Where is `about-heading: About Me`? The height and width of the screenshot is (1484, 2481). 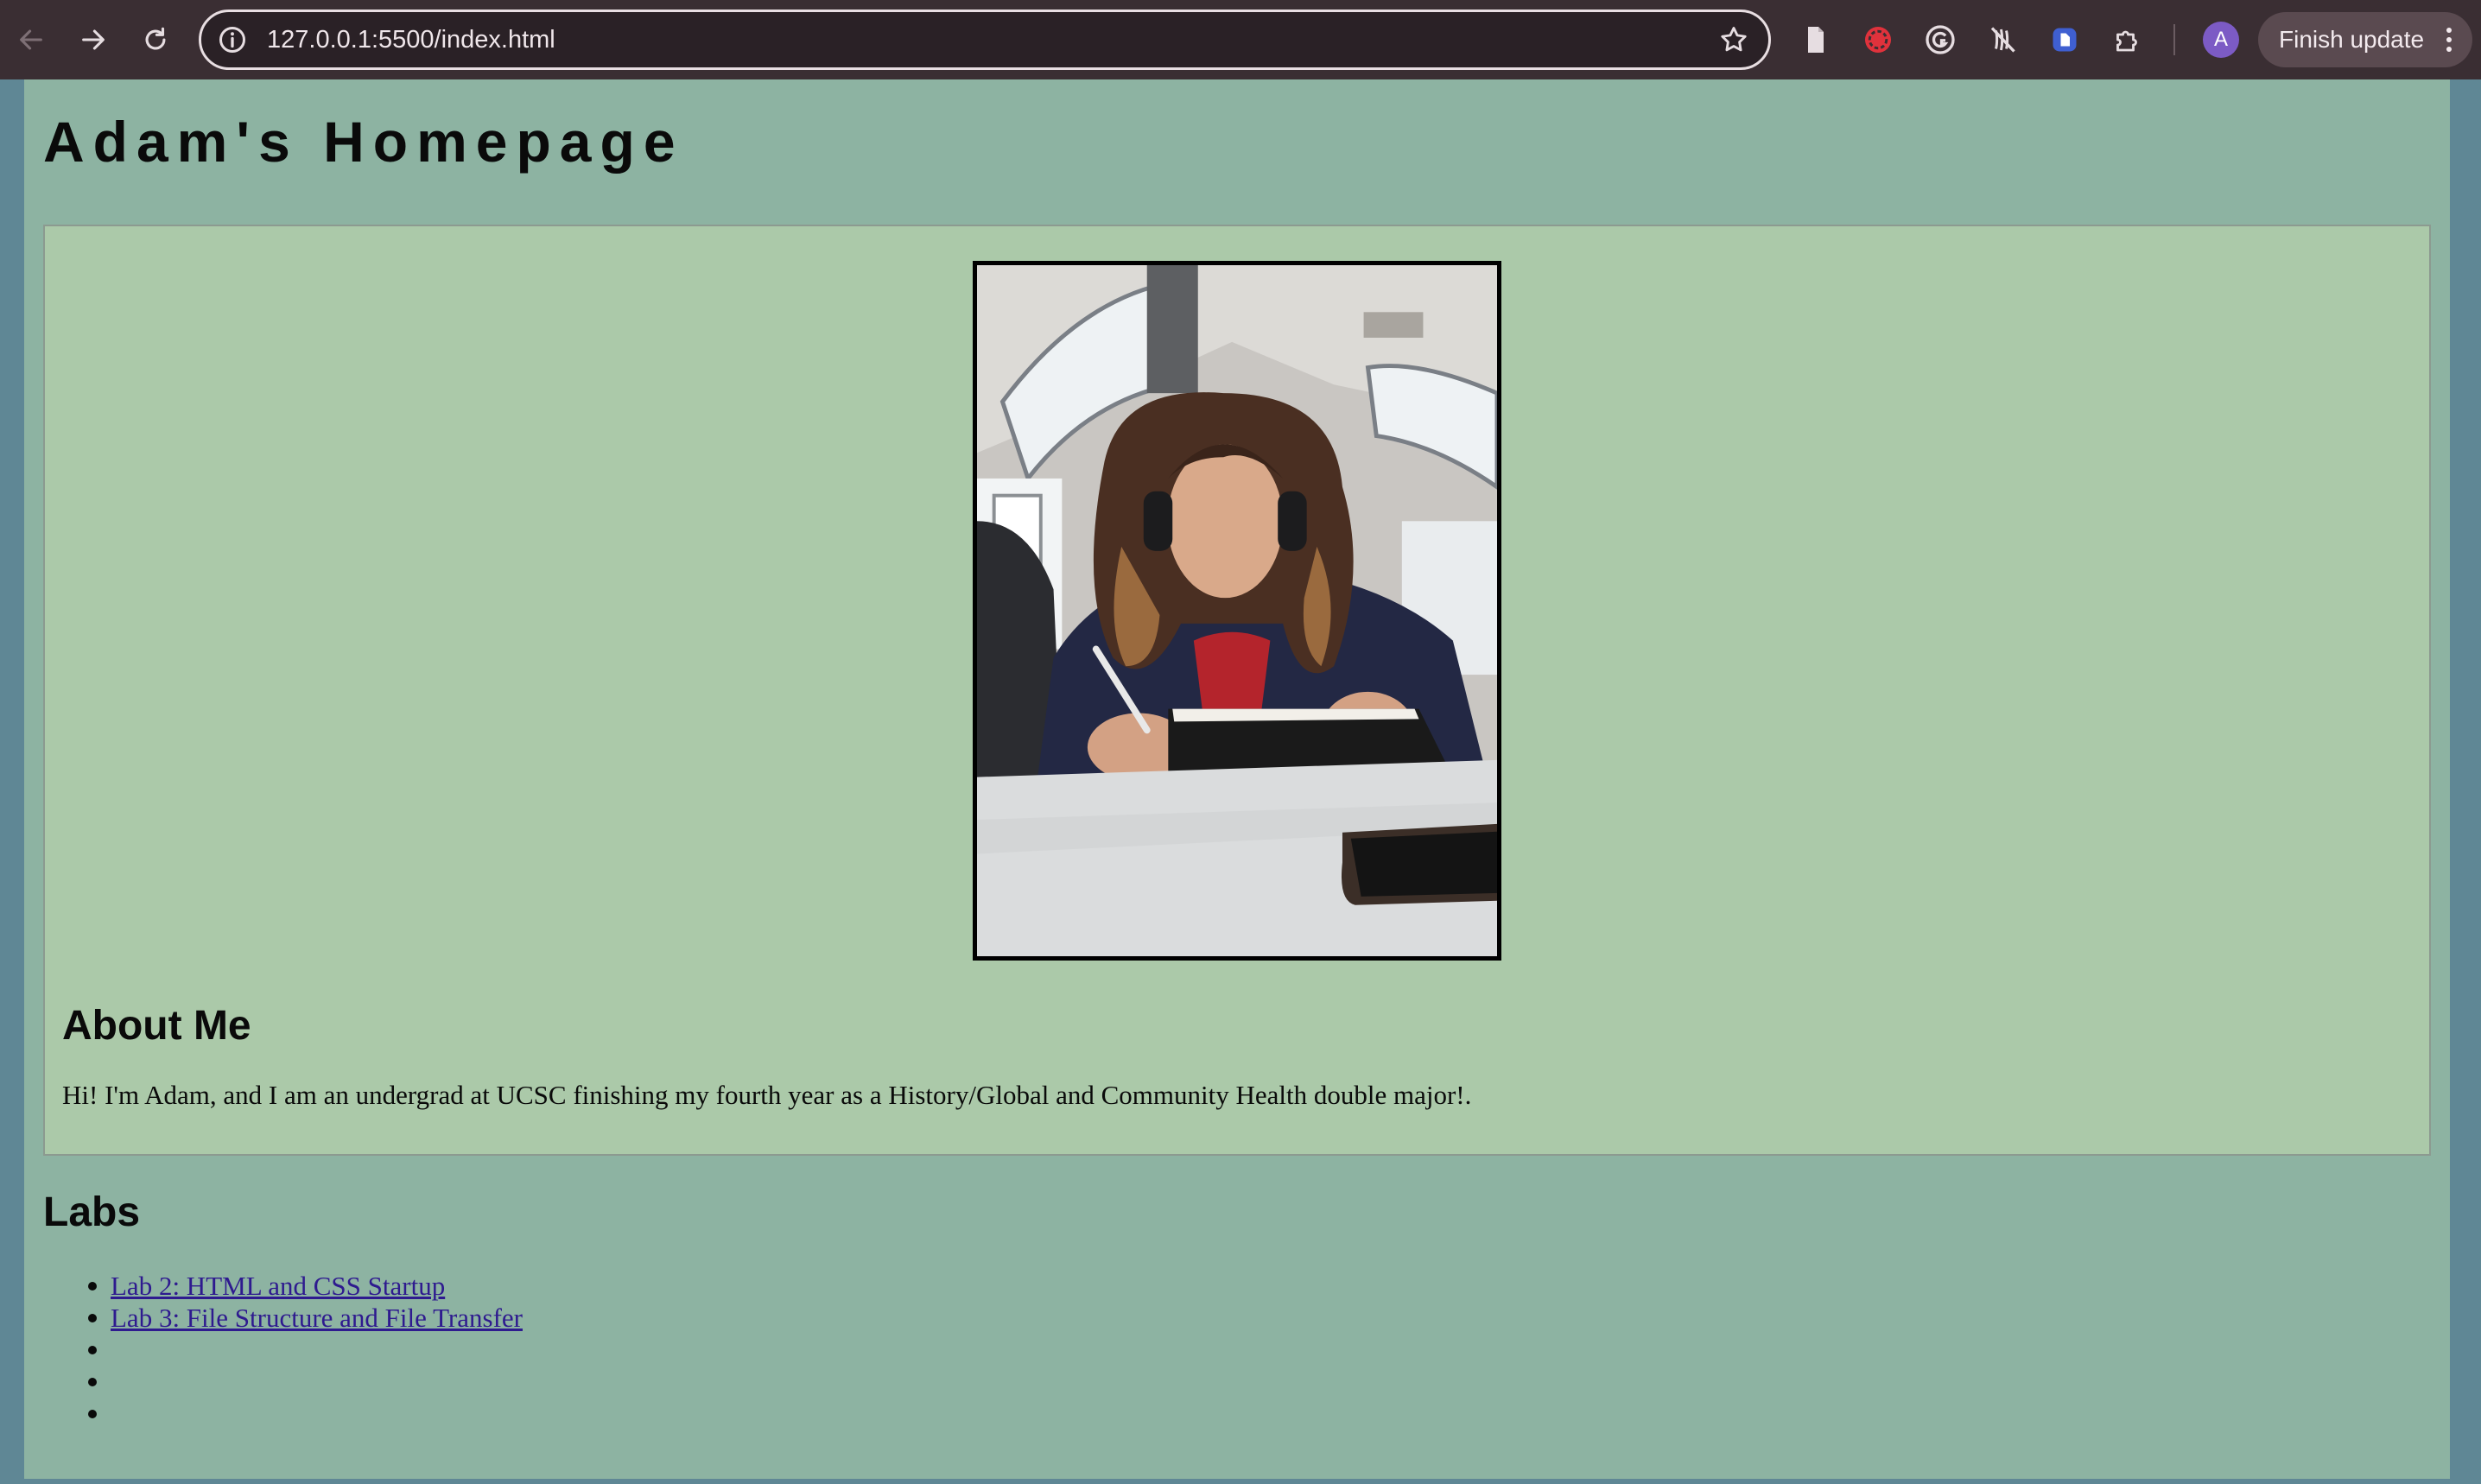 about-heading: About Me is located at coordinates (156, 1026).